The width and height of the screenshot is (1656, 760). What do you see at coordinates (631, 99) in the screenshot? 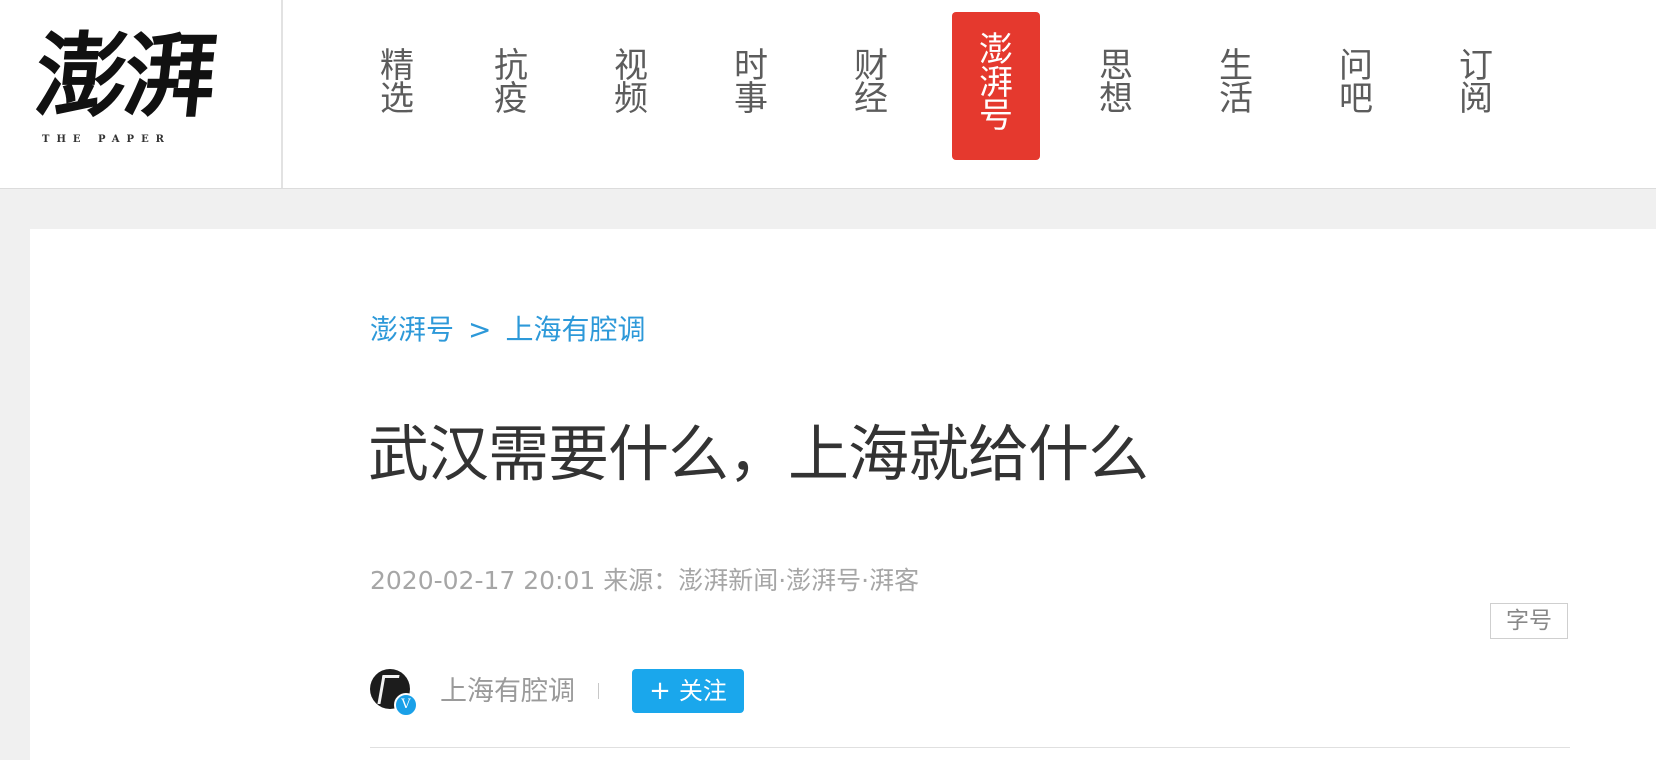
I see `nav-label: 频` at bounding box center [631, 99].